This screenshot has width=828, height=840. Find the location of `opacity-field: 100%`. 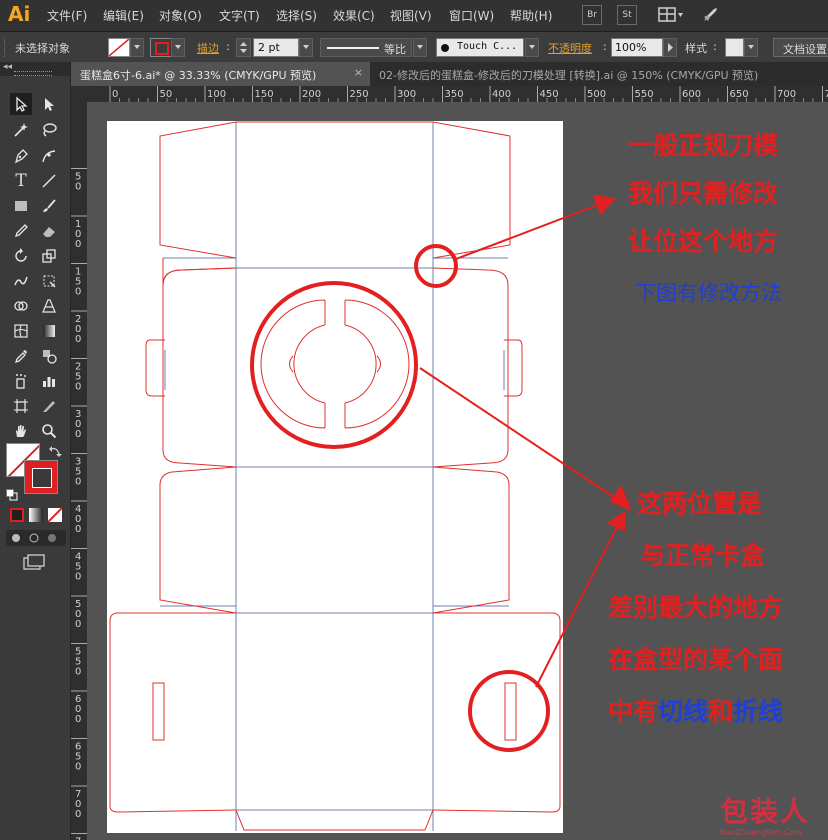

opacity-field: 100% is located at coordinates (637, 47).